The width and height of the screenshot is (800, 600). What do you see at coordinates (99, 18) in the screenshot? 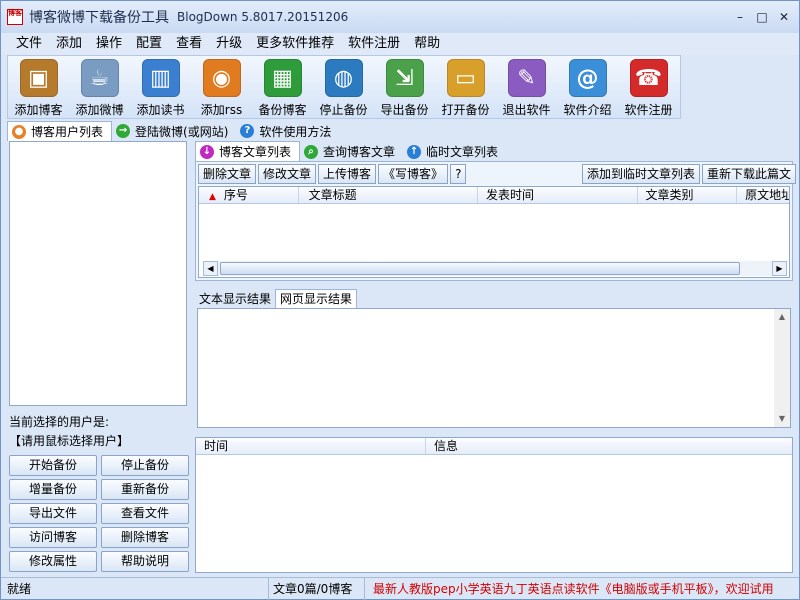
I see `window-title: 博客微博下载备份工具` at bounding box center [99, 18].